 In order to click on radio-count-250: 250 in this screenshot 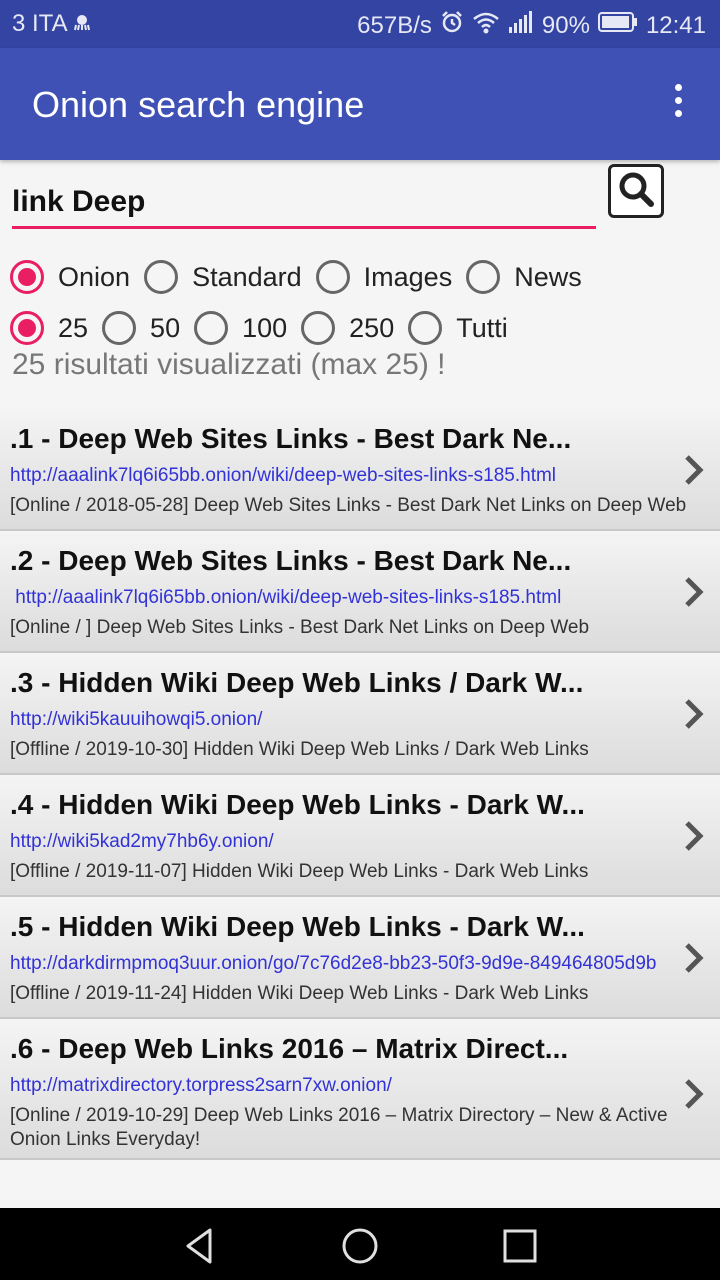, I will do `click(347, 328)`.